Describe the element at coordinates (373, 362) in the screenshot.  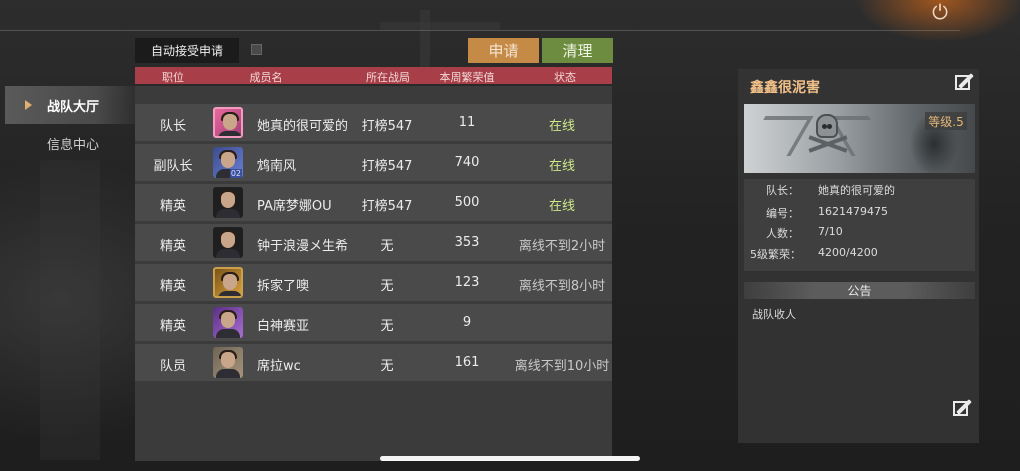
I see `table-row: 队员 席拉wc 无 161 离线不到10小时` at that location.